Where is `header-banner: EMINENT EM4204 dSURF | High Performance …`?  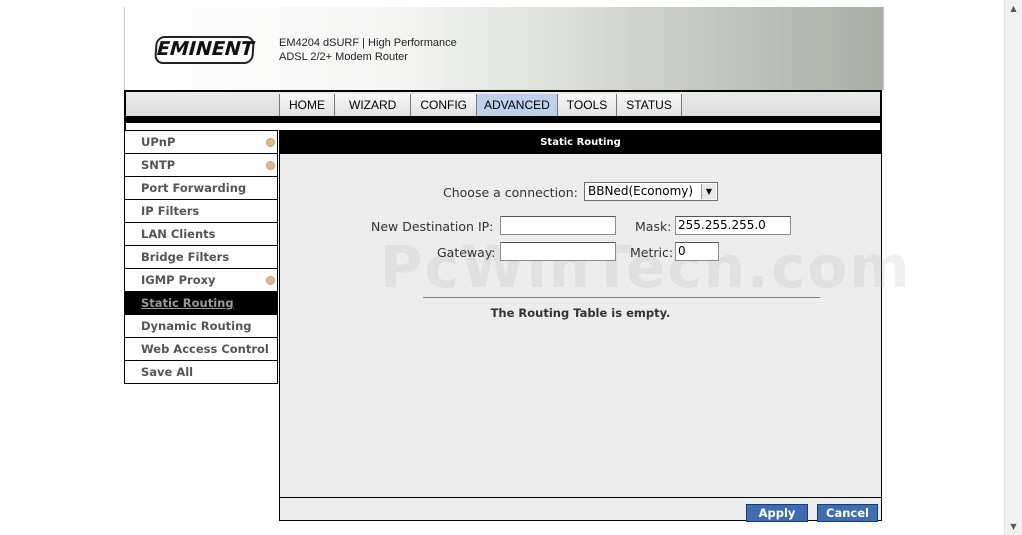
header-banner: EMINENT EM4204 dSURF | High Performance … is located at coordinates (504, 48).